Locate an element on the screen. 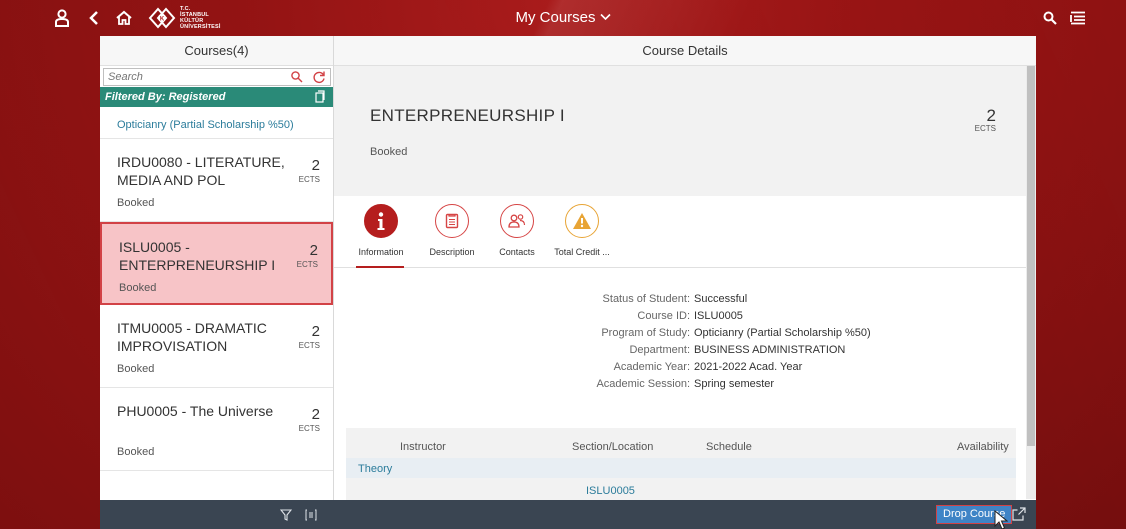  document-icon is located at coordinates (452, 221).